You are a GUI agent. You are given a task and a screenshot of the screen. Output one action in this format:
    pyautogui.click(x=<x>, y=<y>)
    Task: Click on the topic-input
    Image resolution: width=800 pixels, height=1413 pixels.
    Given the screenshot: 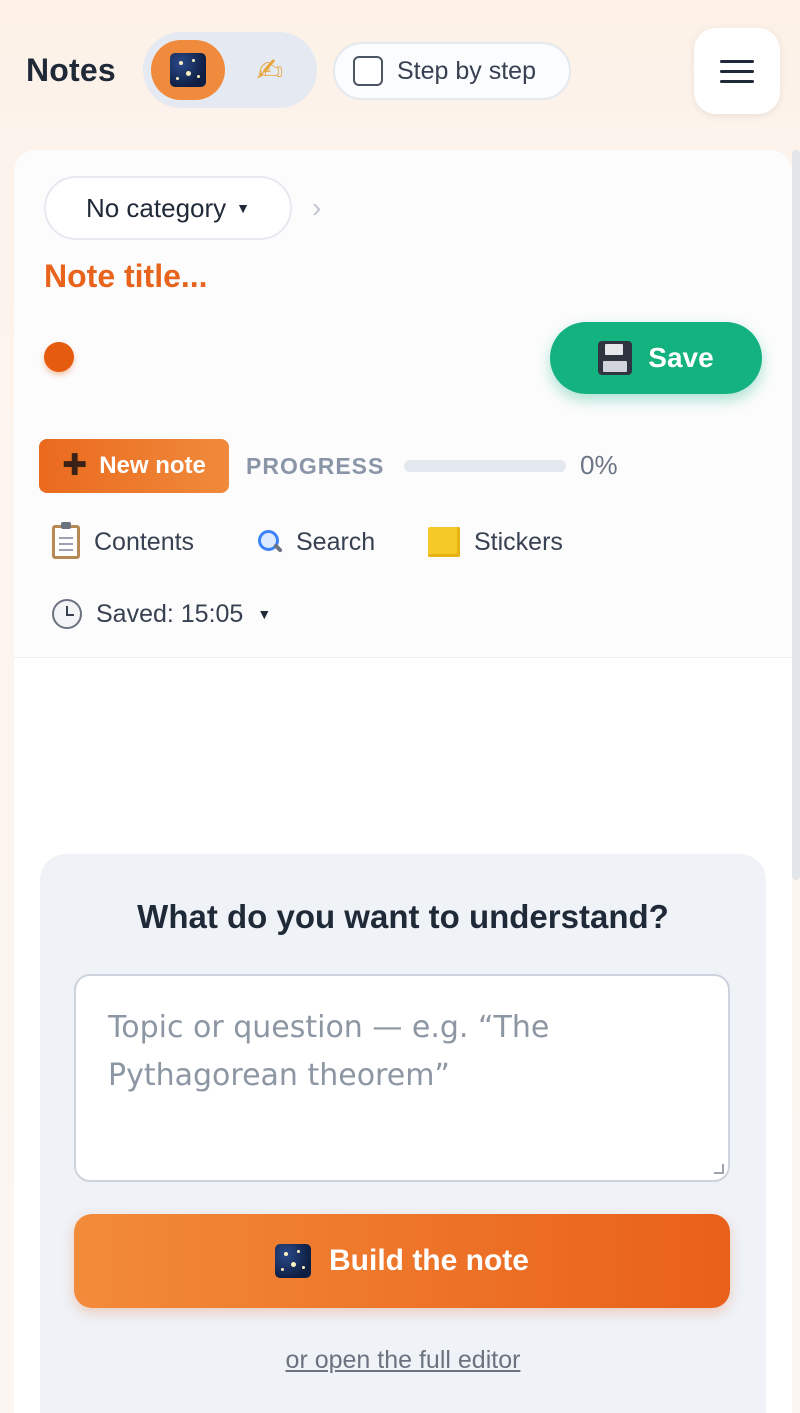 What is the action you would take?
    pyautogui.click(x=402, y=1078)
    